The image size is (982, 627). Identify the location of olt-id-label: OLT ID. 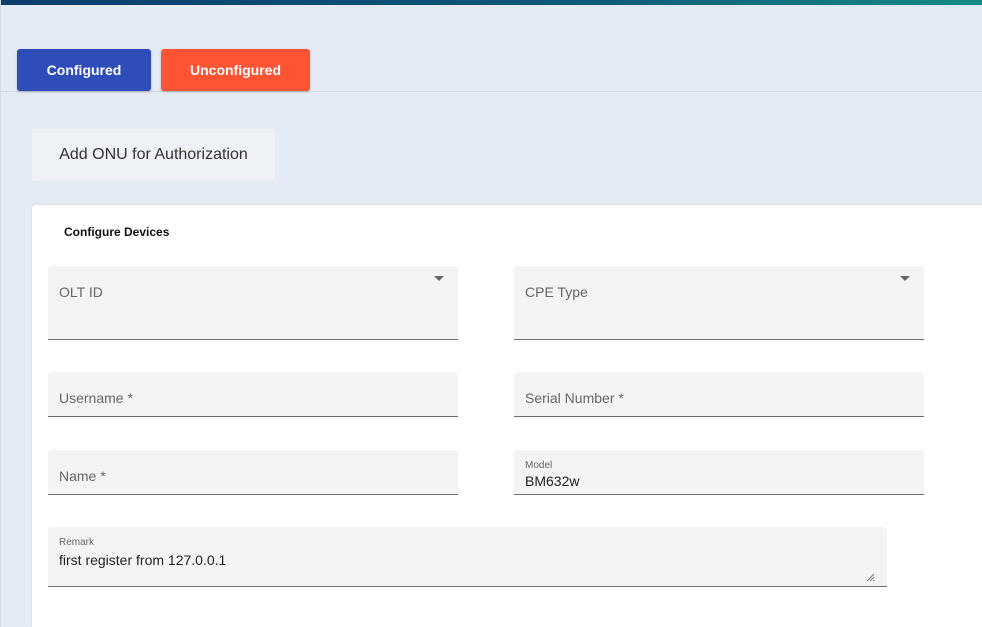
(81, 292).